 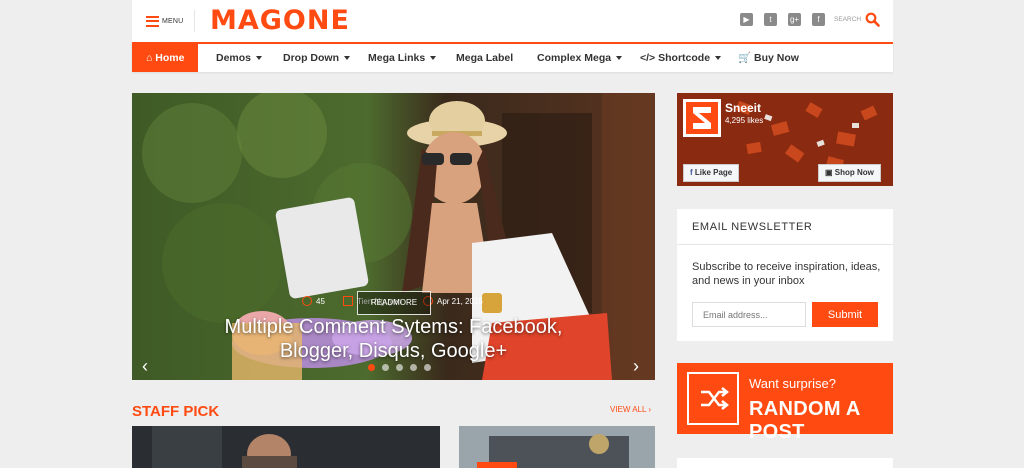 I want to click on slider-dot-active, so click(x=371, y=367).